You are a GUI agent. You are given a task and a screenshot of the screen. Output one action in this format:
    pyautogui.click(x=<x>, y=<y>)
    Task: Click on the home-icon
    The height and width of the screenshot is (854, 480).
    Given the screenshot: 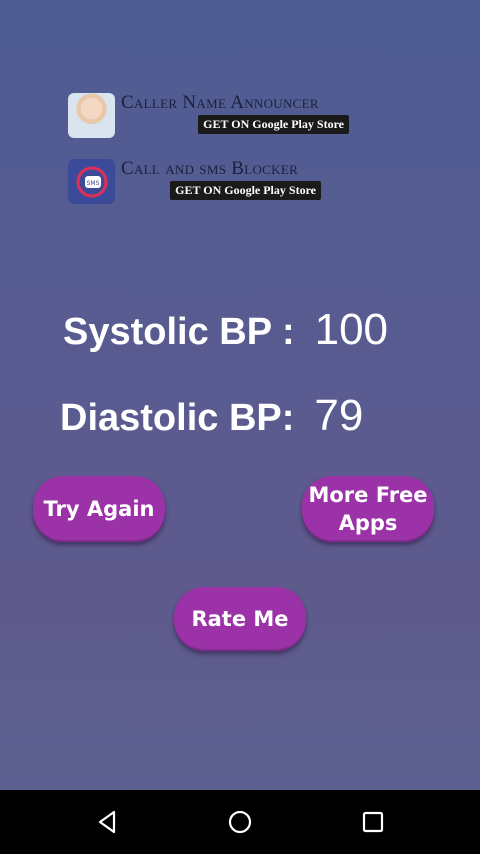 What is the action you would take?
    pyautogui.click(x=240, y=822)
    